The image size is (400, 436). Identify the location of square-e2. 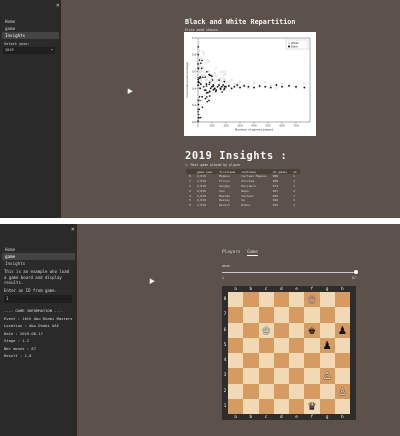
(296, 391).